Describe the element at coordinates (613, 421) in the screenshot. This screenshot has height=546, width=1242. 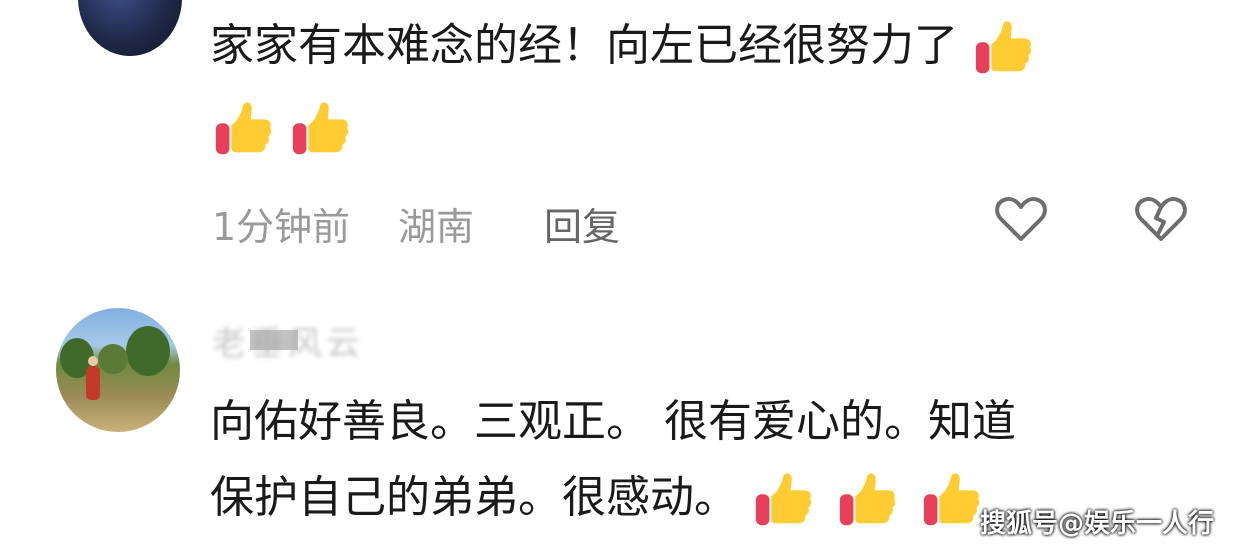
I see `comment-text-line: 向佑好善良。三观正。 很有爱心的。知道` at that location.